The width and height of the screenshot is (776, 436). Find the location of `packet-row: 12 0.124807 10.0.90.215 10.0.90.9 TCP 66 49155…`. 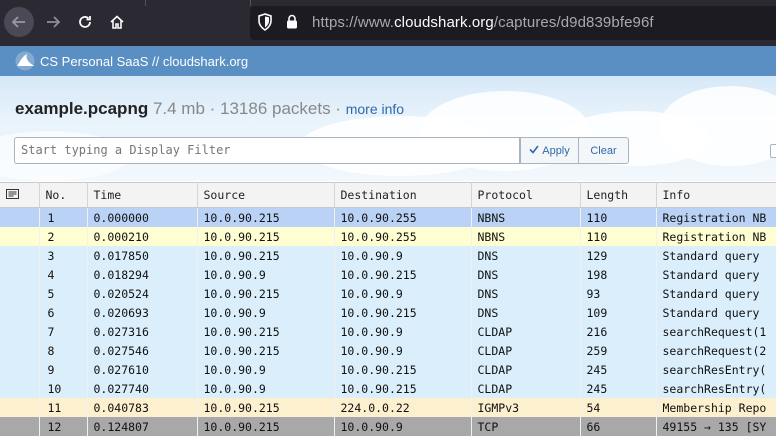

packet-row: 12 0.124807 10.0.90.215 10.0.90.9 TCP 66 49155… is located at coordinates (388, 426).